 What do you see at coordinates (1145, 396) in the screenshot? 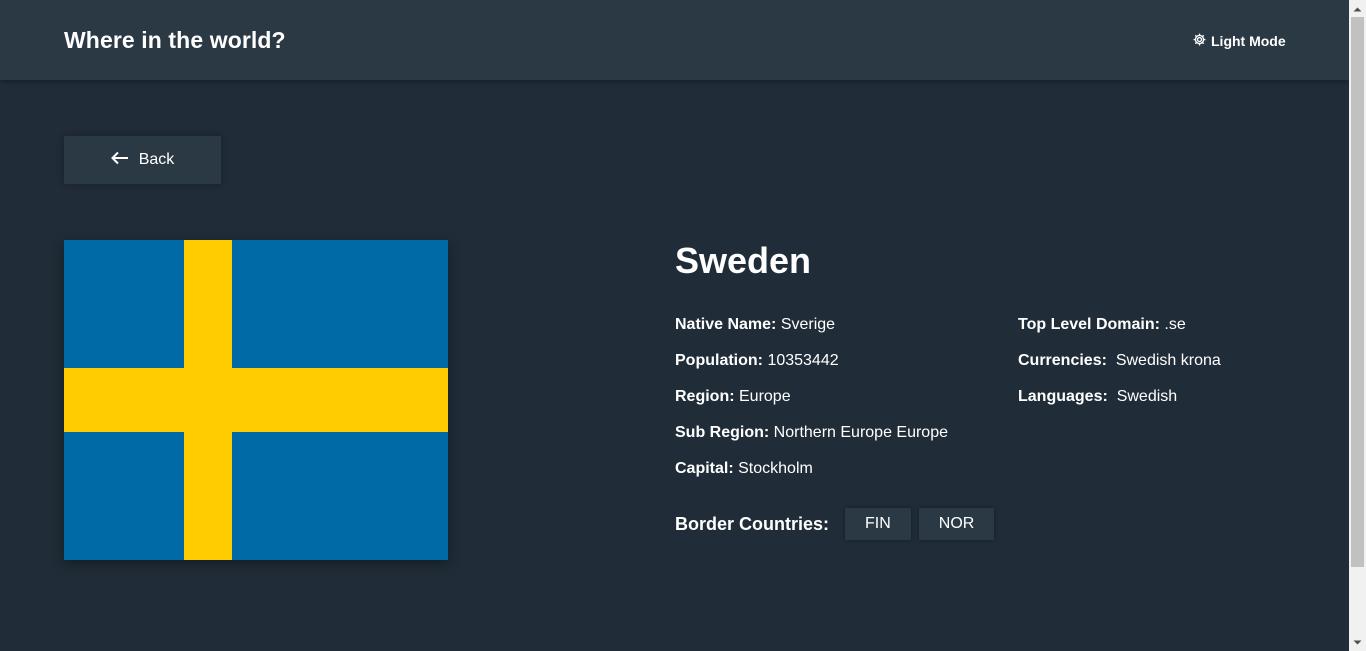
I see `detail-value: Swedish` at bounding box center [1145, 396].